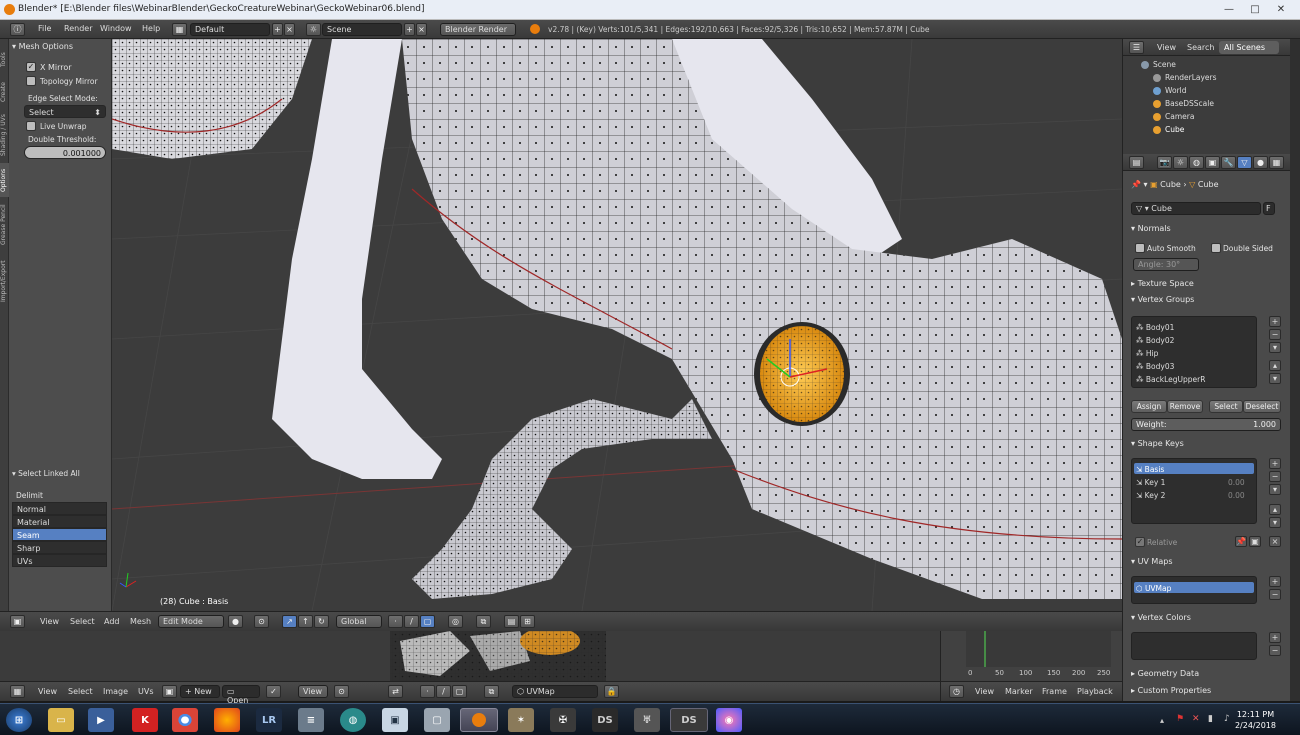 This screenshot has width=1300, height=735. I want to click on properties-scrollbar, so click(1295, 370).